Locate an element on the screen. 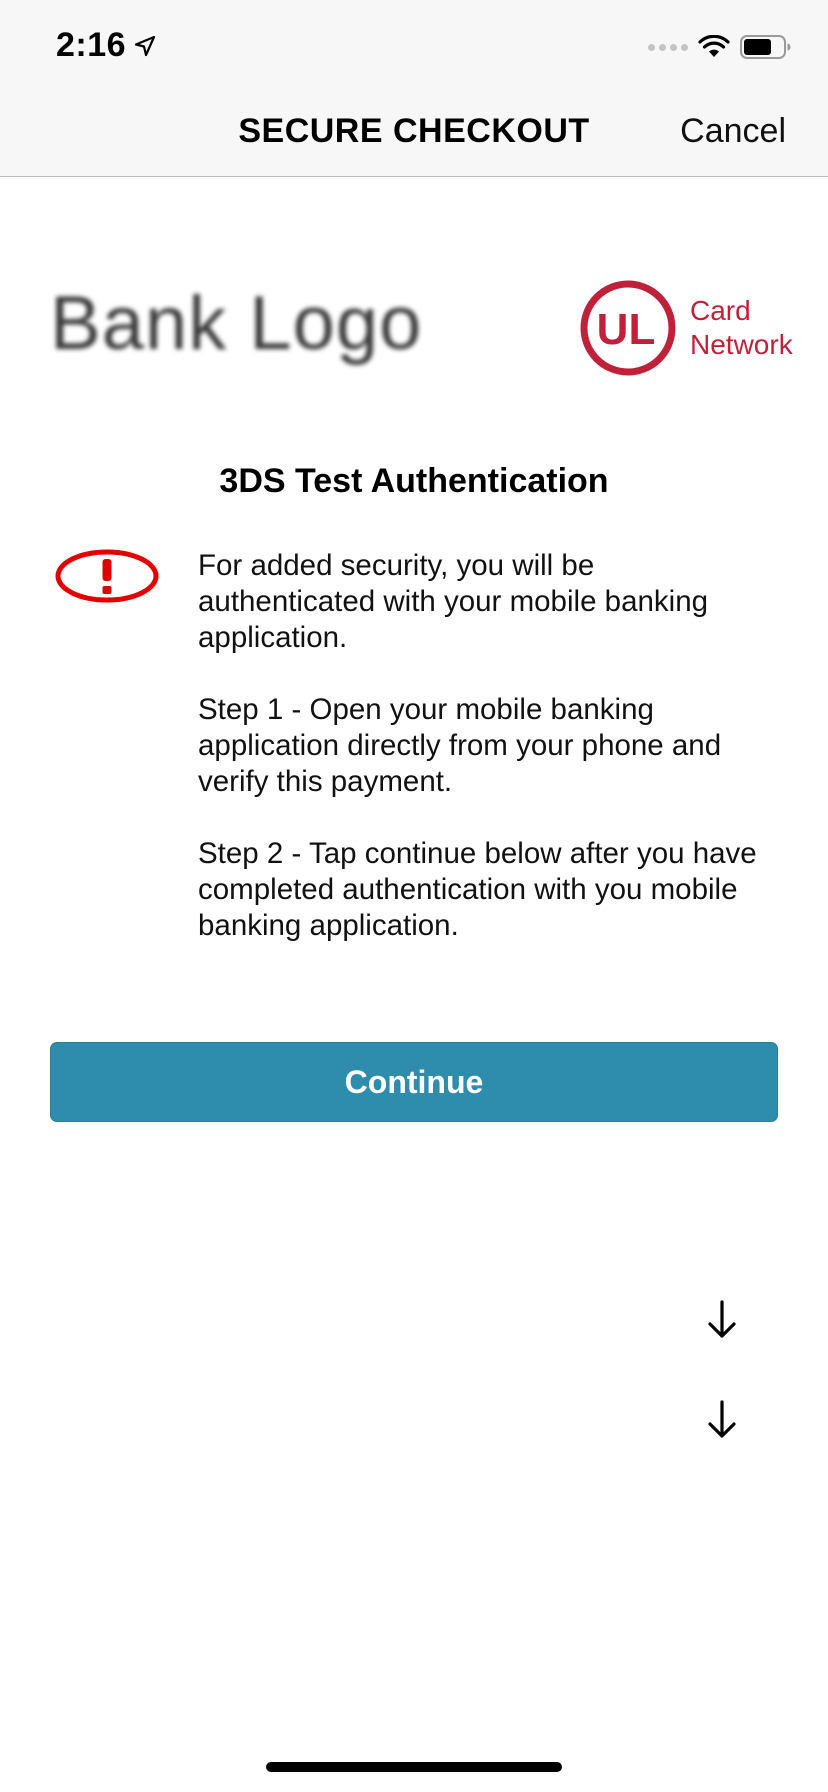 The image size is (828, 1792). cancel-button: Cancel is located at coordinates (733, 131).